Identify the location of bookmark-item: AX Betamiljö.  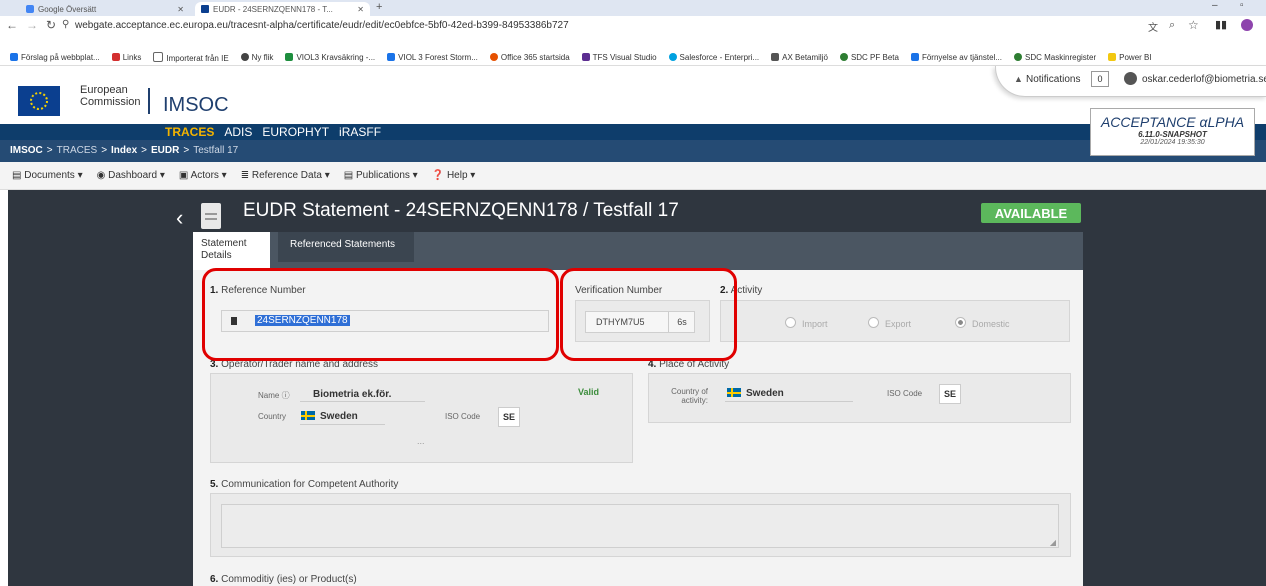
(799, 57).